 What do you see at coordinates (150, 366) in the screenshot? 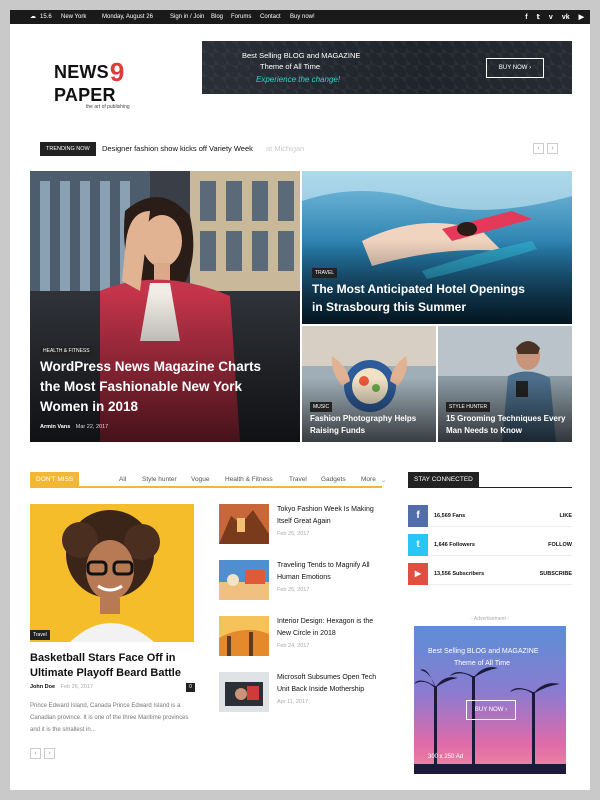
I see `hero-main-title-line-1: WordPress News Magazine Charts` at bounding box center [150, 366].